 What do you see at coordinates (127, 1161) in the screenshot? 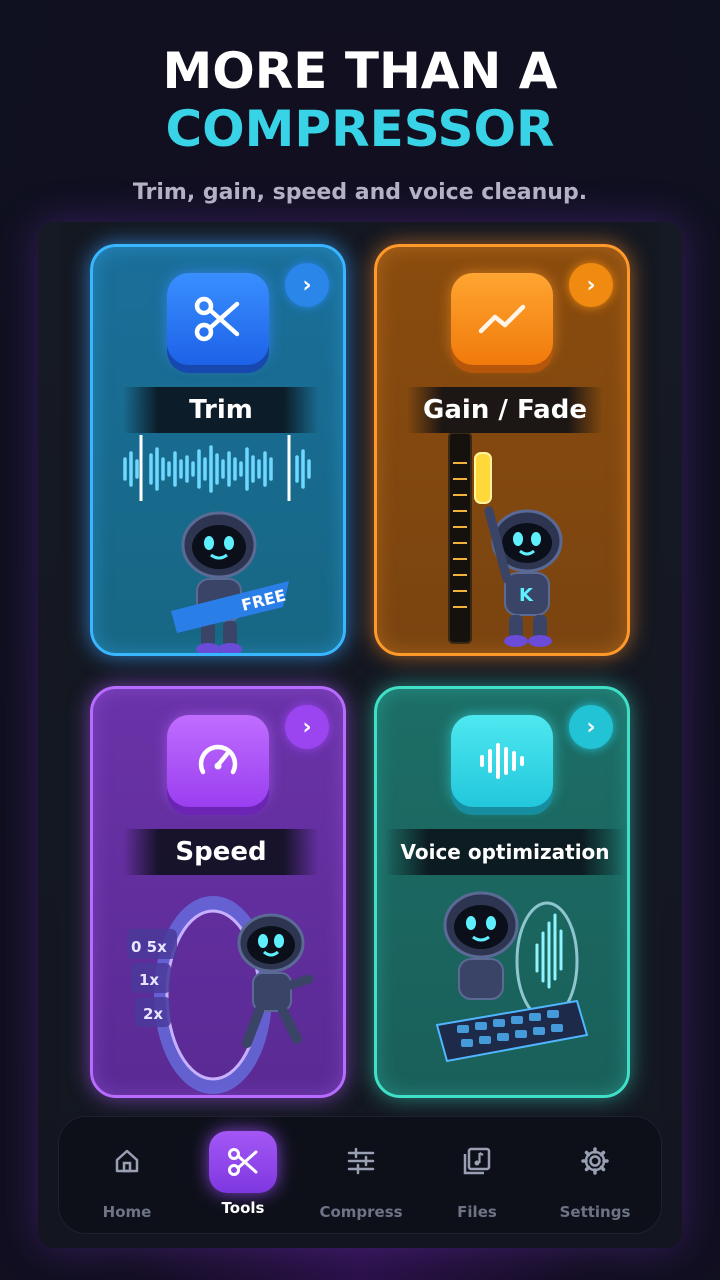
I see `home-icon` at bounding box center [127, 1161].